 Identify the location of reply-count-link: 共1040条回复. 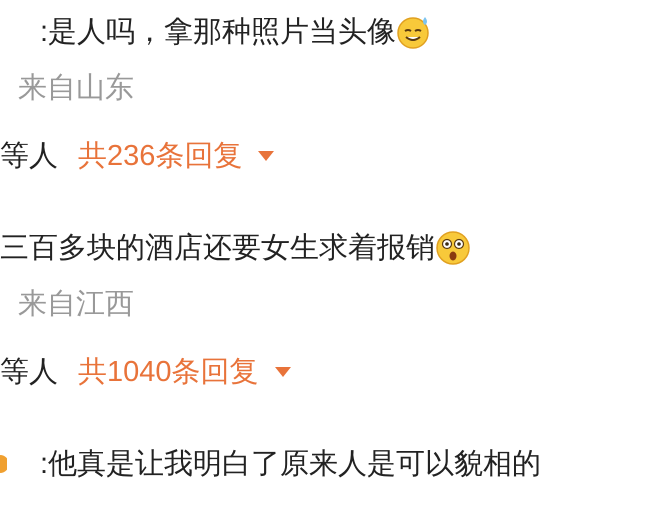
(184, 372).